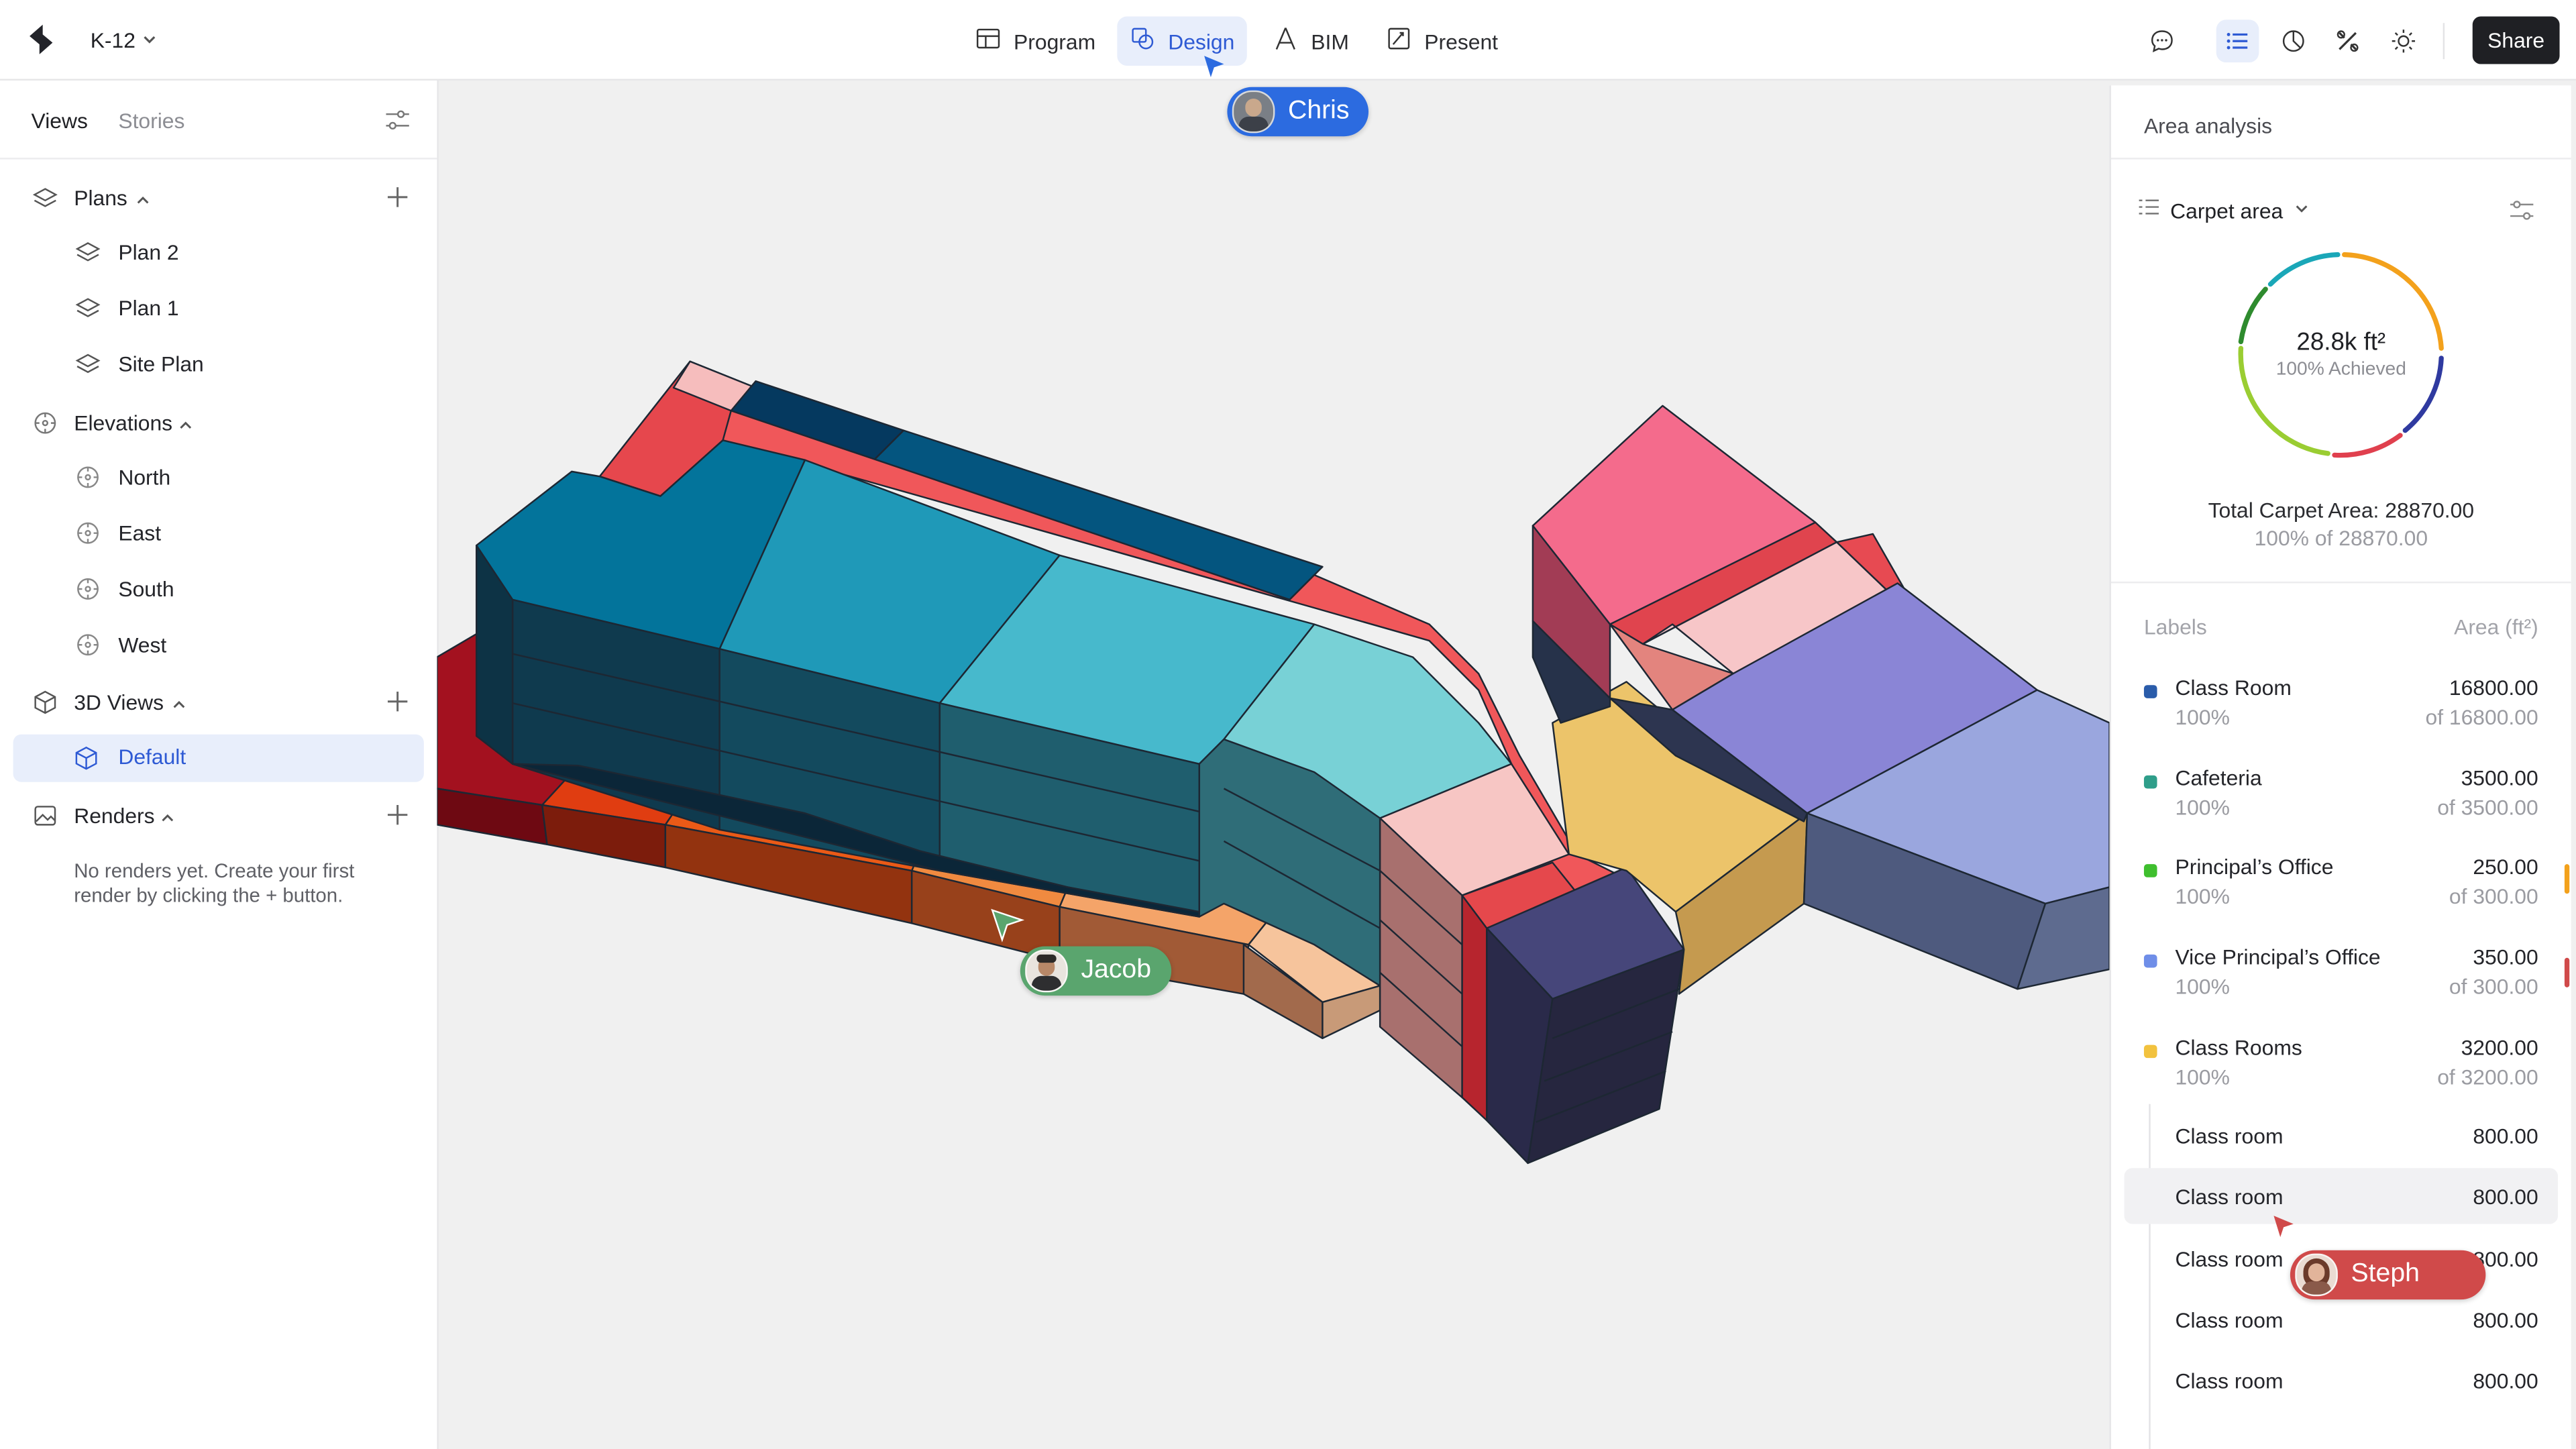 This screenshot has height=1449, width=2576. Describe the element at coordinates (152, 756) in the screenshot. I see `sidebar-item-label: Default` at that location.